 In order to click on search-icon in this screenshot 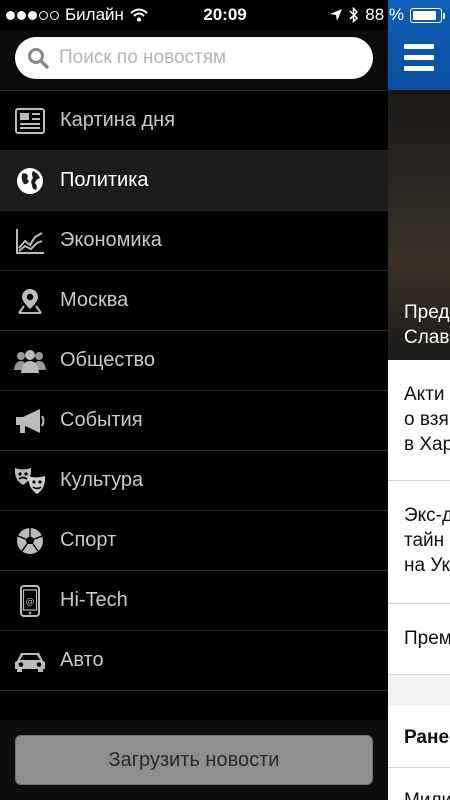, I will do `click(38, 58)`.